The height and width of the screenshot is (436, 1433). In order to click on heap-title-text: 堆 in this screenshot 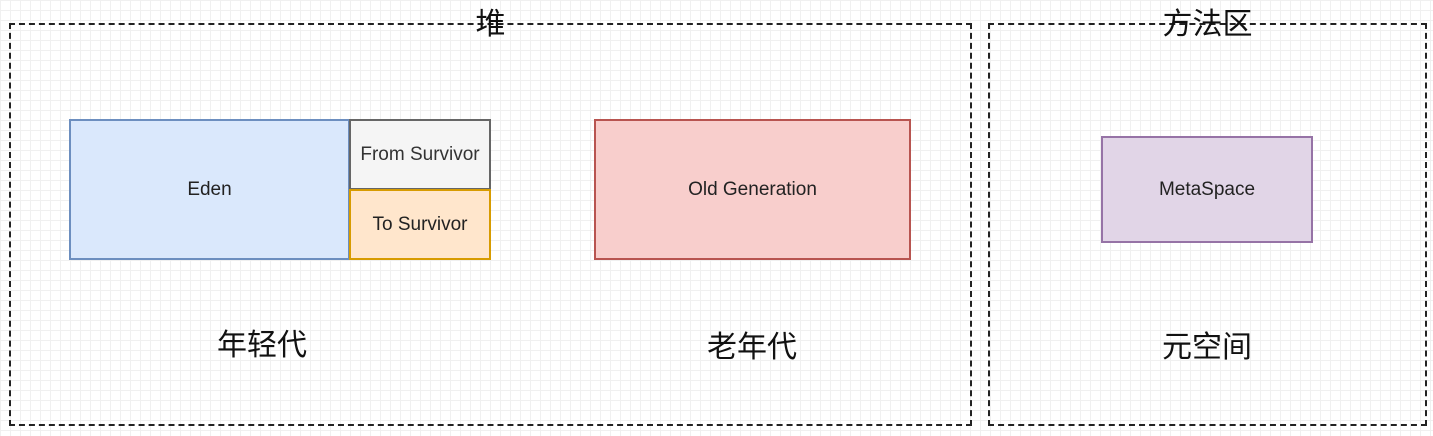, I will do `click(490, 24)`.